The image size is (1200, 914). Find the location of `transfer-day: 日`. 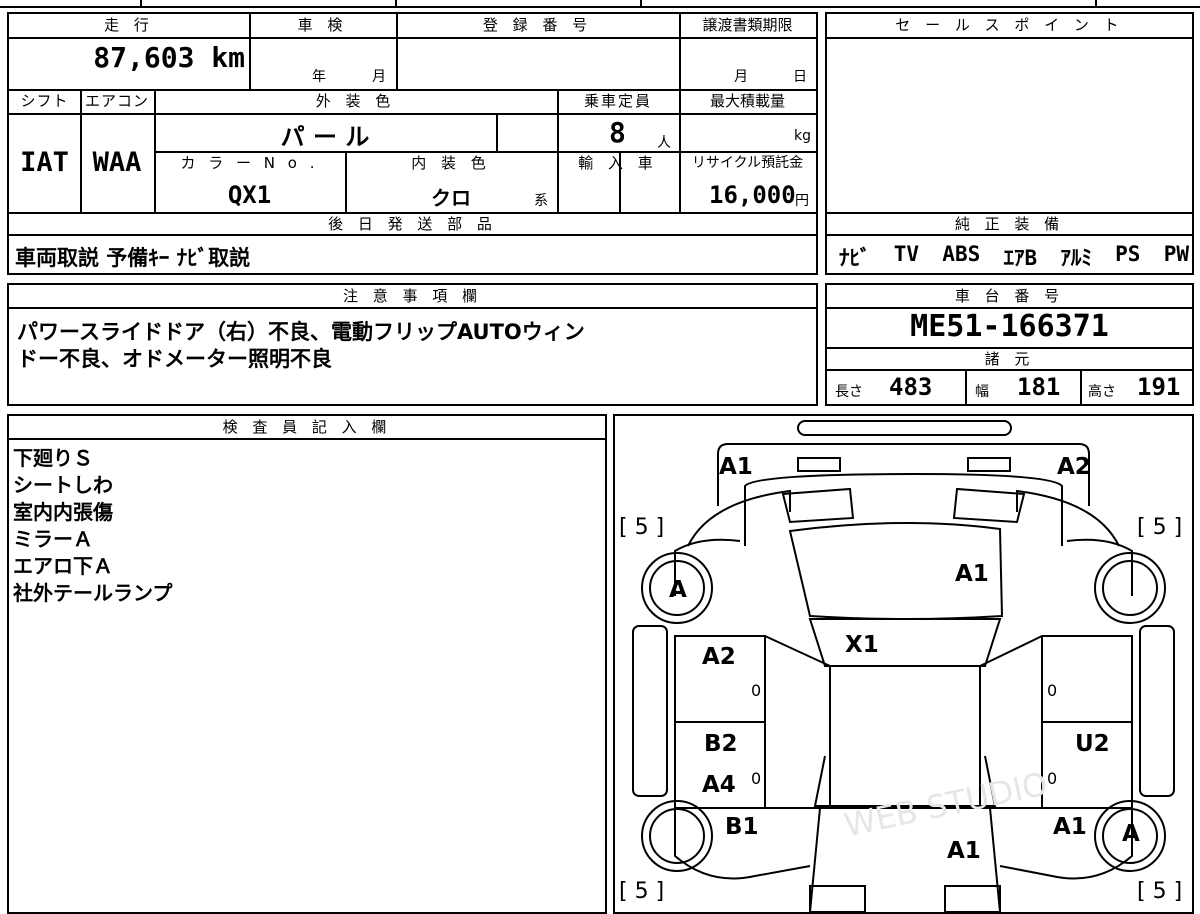

transfer-day: 日 is located at coordinates (800, 77).